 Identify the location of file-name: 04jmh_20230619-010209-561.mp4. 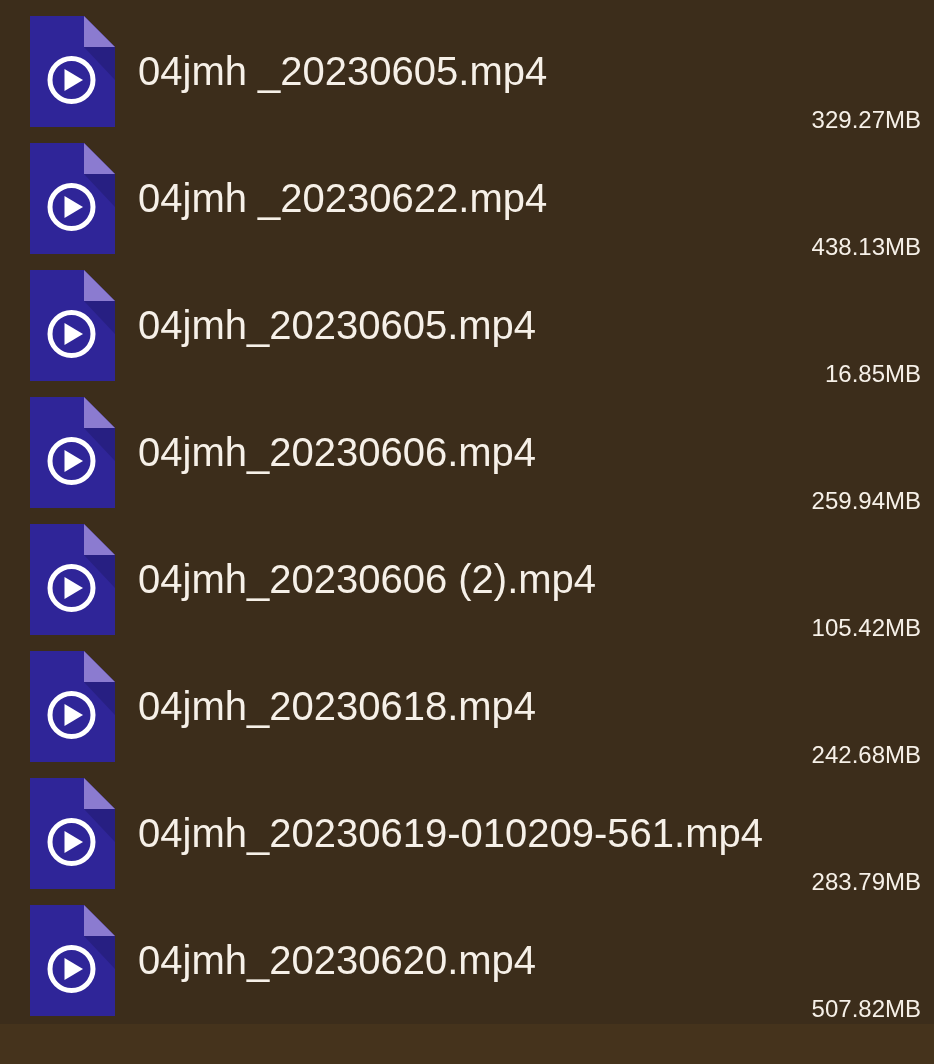
(450, 833).